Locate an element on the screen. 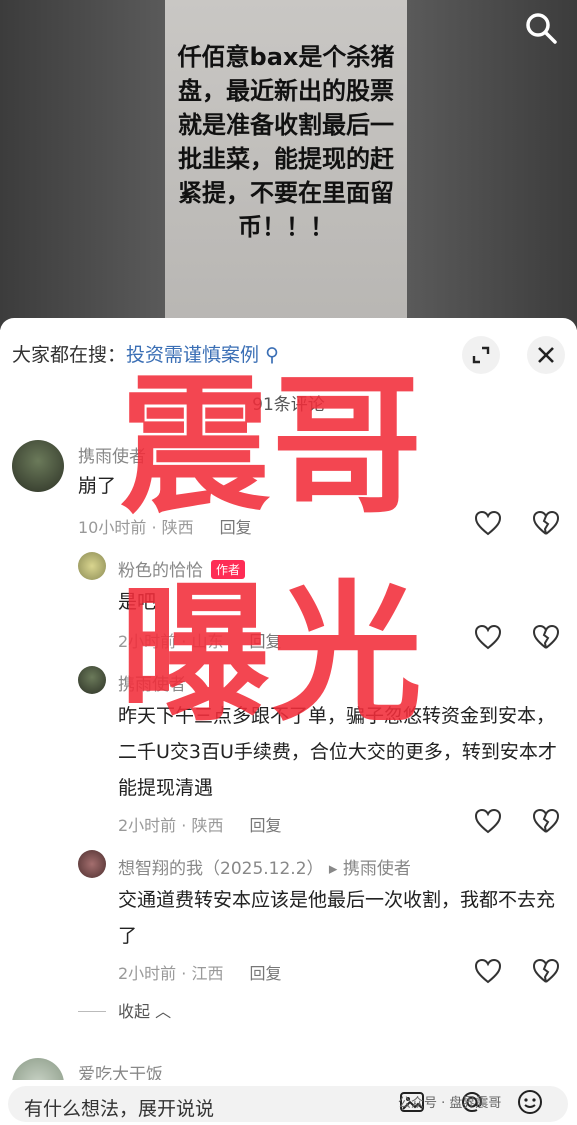 The width and height of the screenshot is (577, 1125). overlay-title-line2: 曝光 is located at coordinates (272, 655).